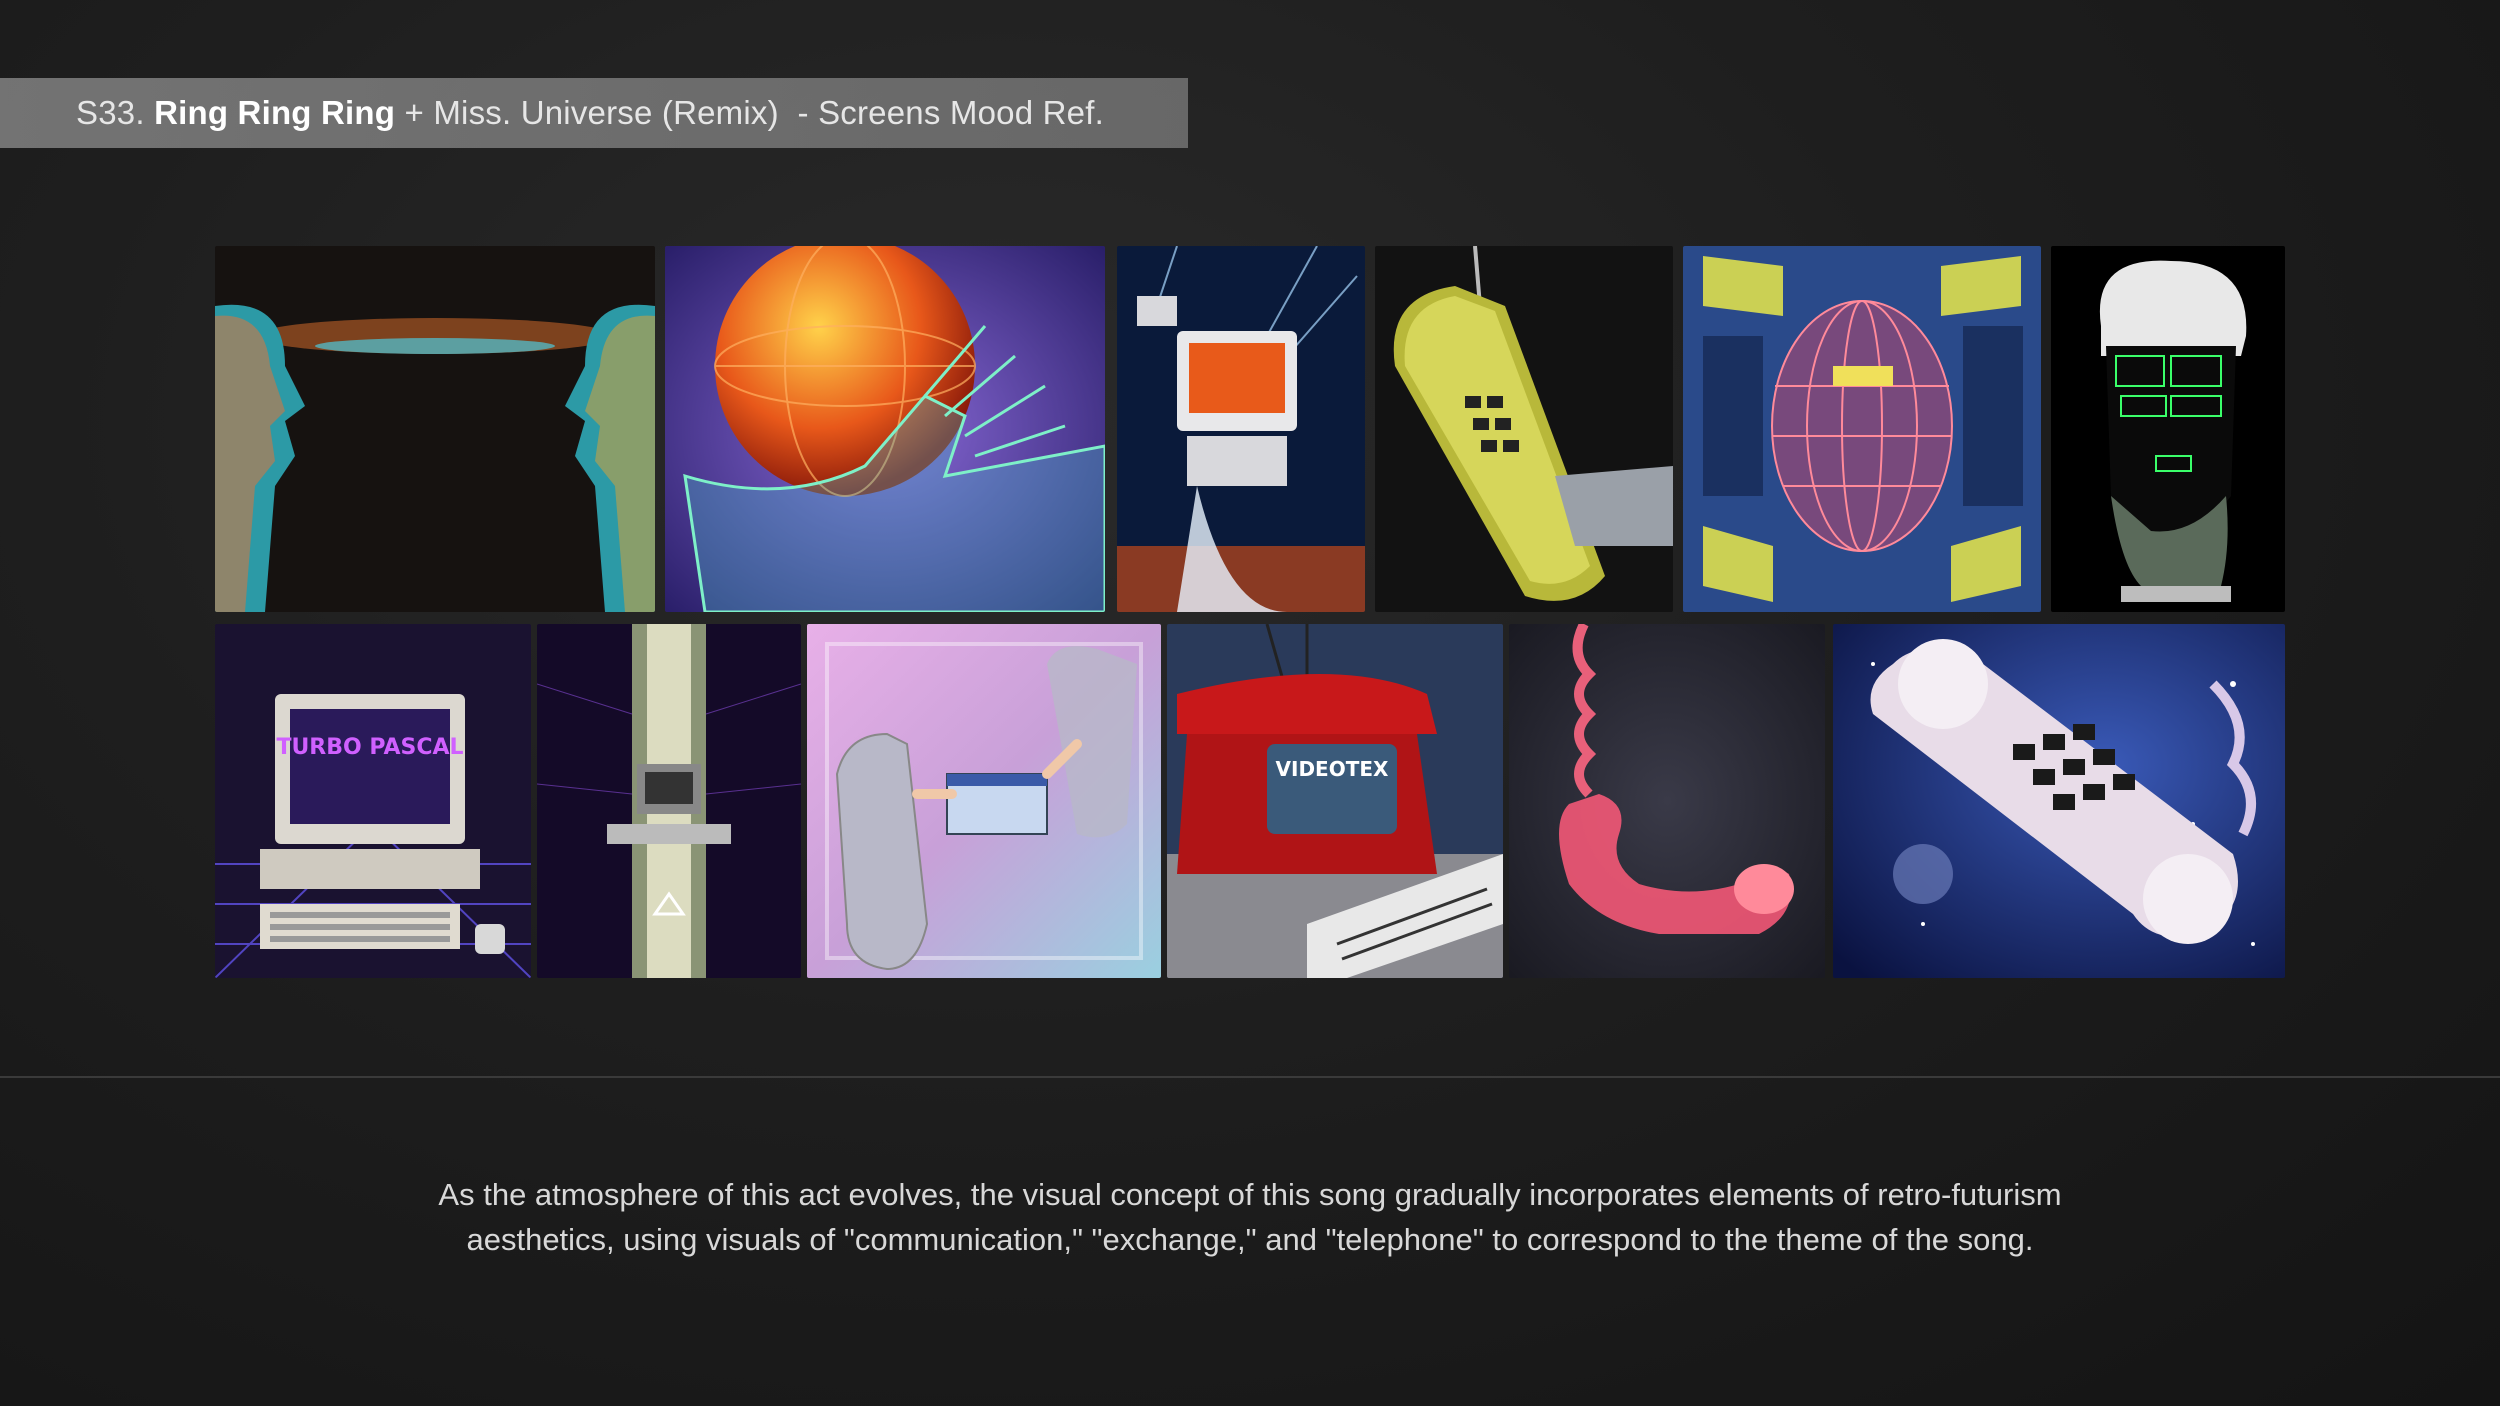 The width and height of the screenshot is (2500, 1406). I want to click on mood-image-space-telephone, so click(2059, 801).